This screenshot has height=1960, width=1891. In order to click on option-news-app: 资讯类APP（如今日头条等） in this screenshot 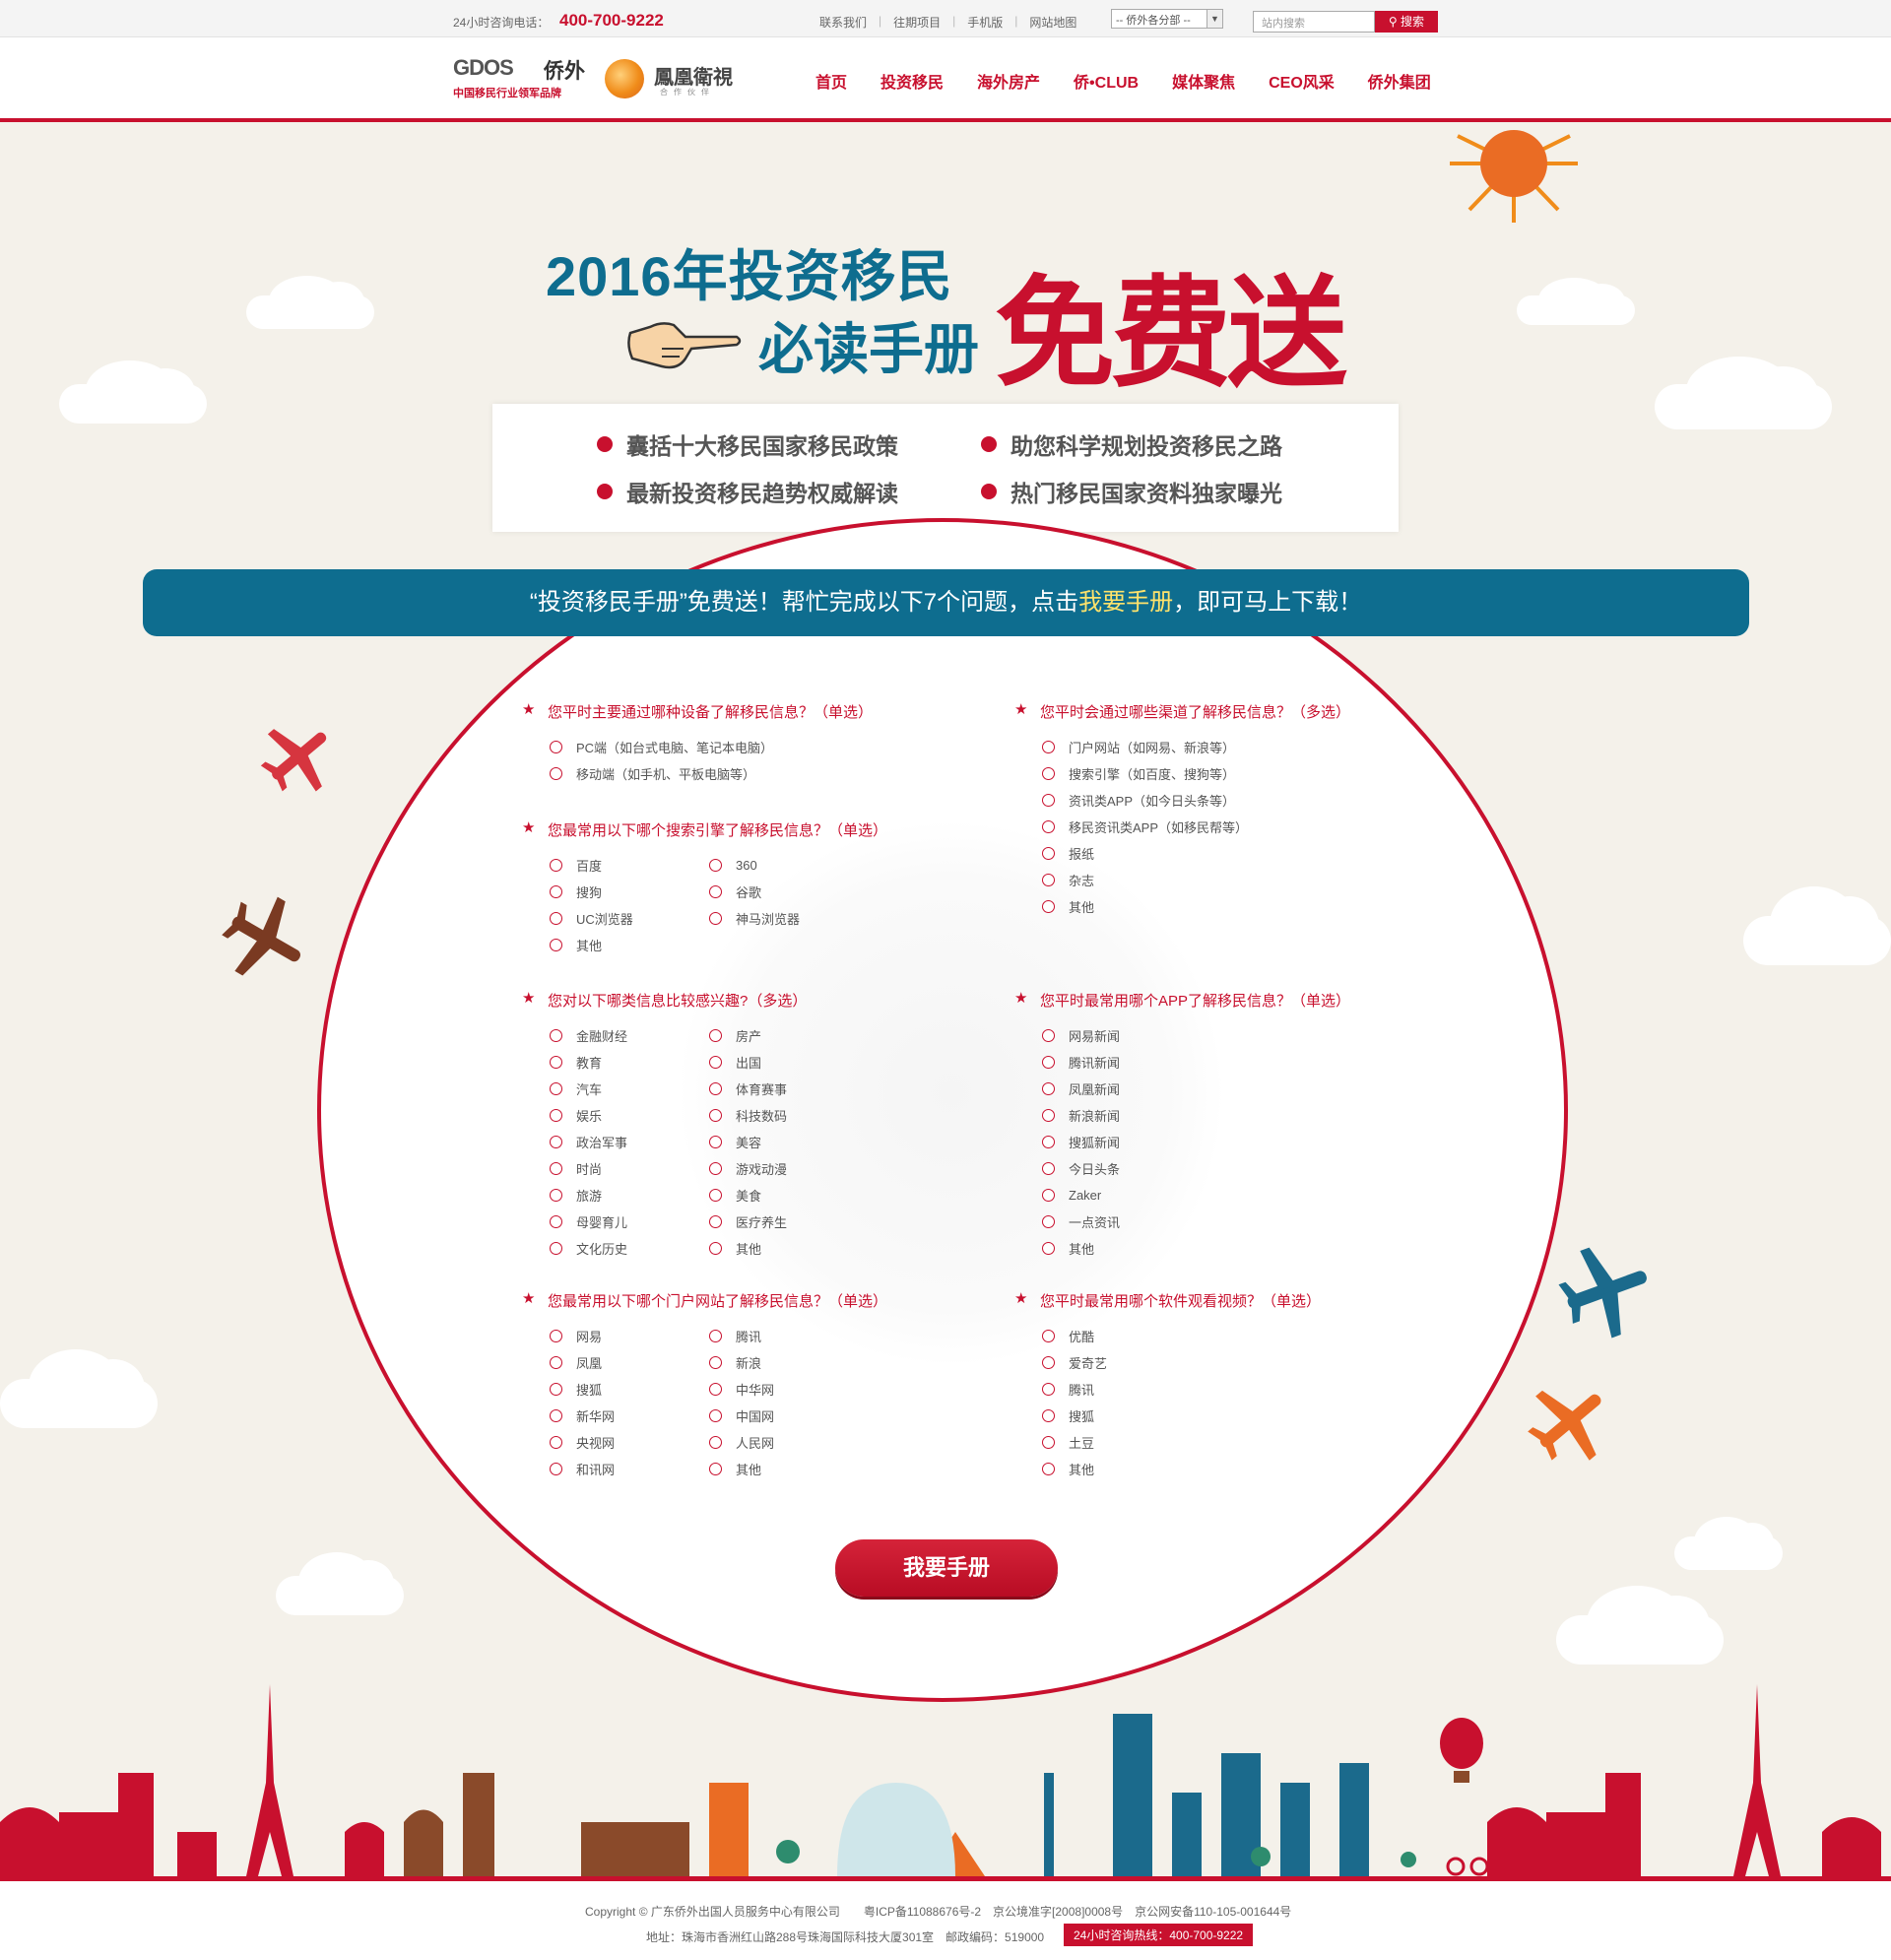, I will do `click(1196, 800)`.